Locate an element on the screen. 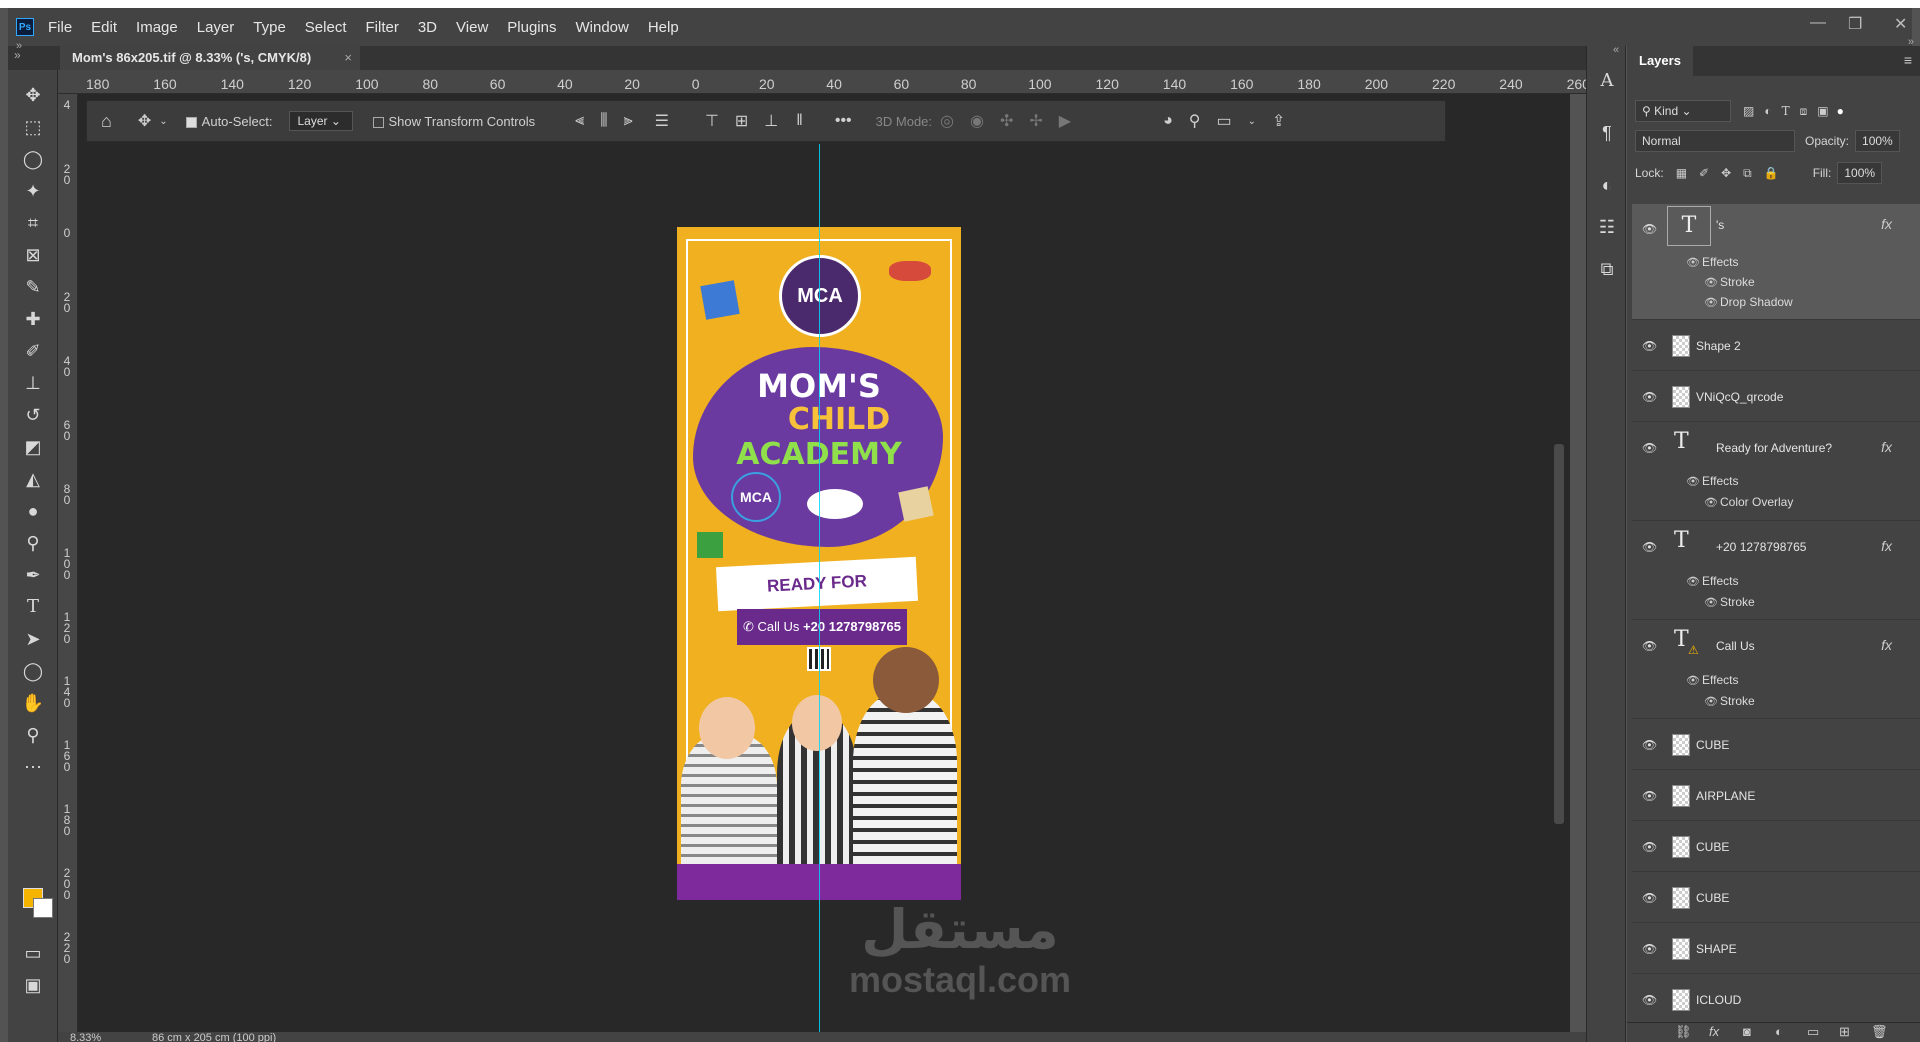 The width and height of the screenshot is (1920, 1042). menu-plugins: Plugins is located at coordinates (531, 27).